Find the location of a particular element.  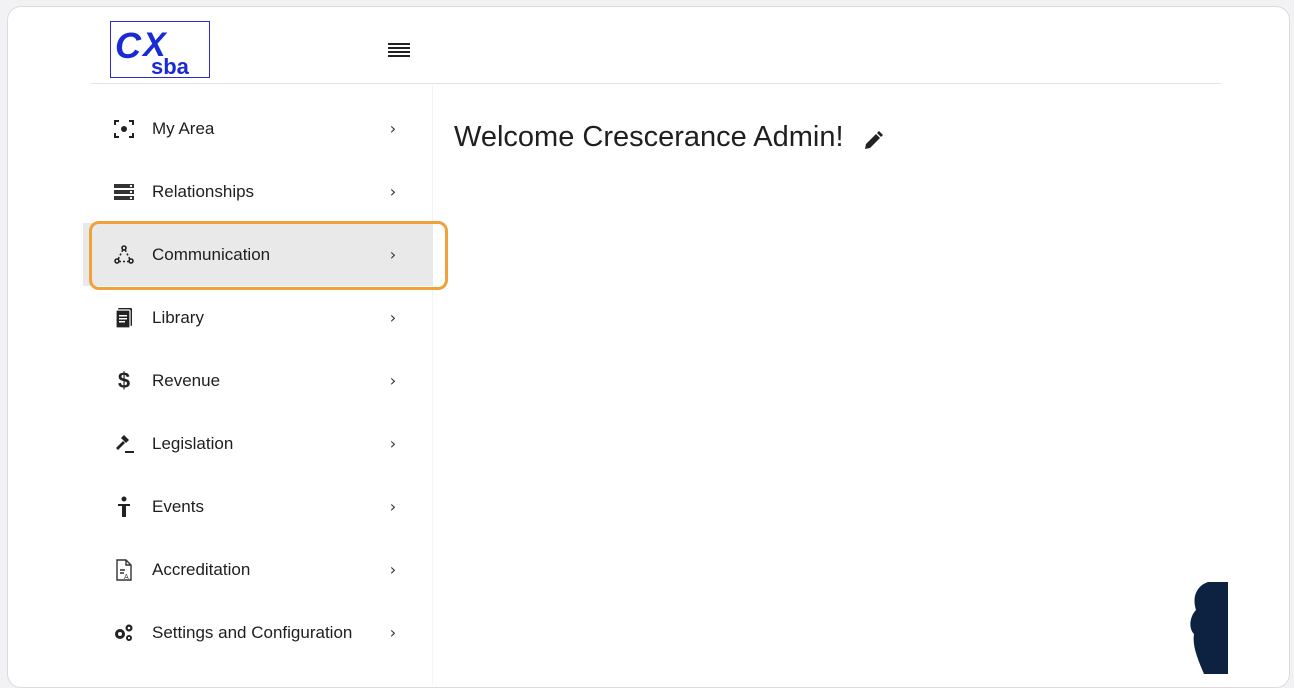

sidebar-item-settings: Settings and Configuration › is located at coordinates (258, 632).